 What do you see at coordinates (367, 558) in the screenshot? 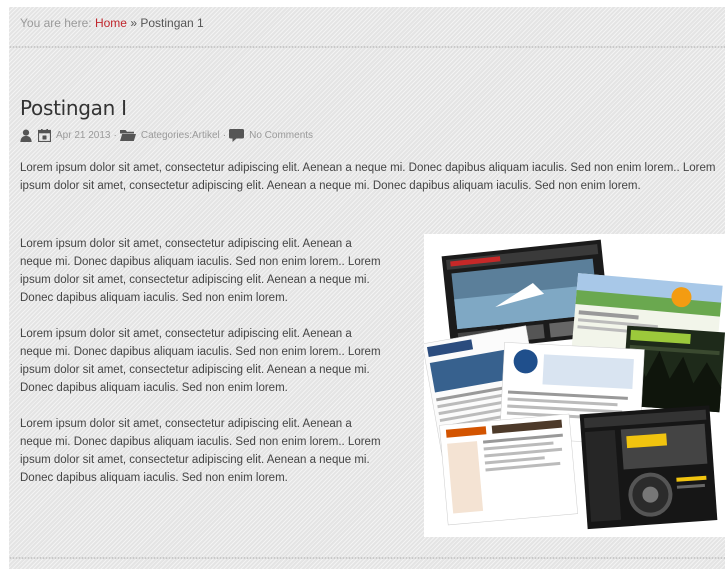
I see `bottom-divider` at bounding box center [367, 558].